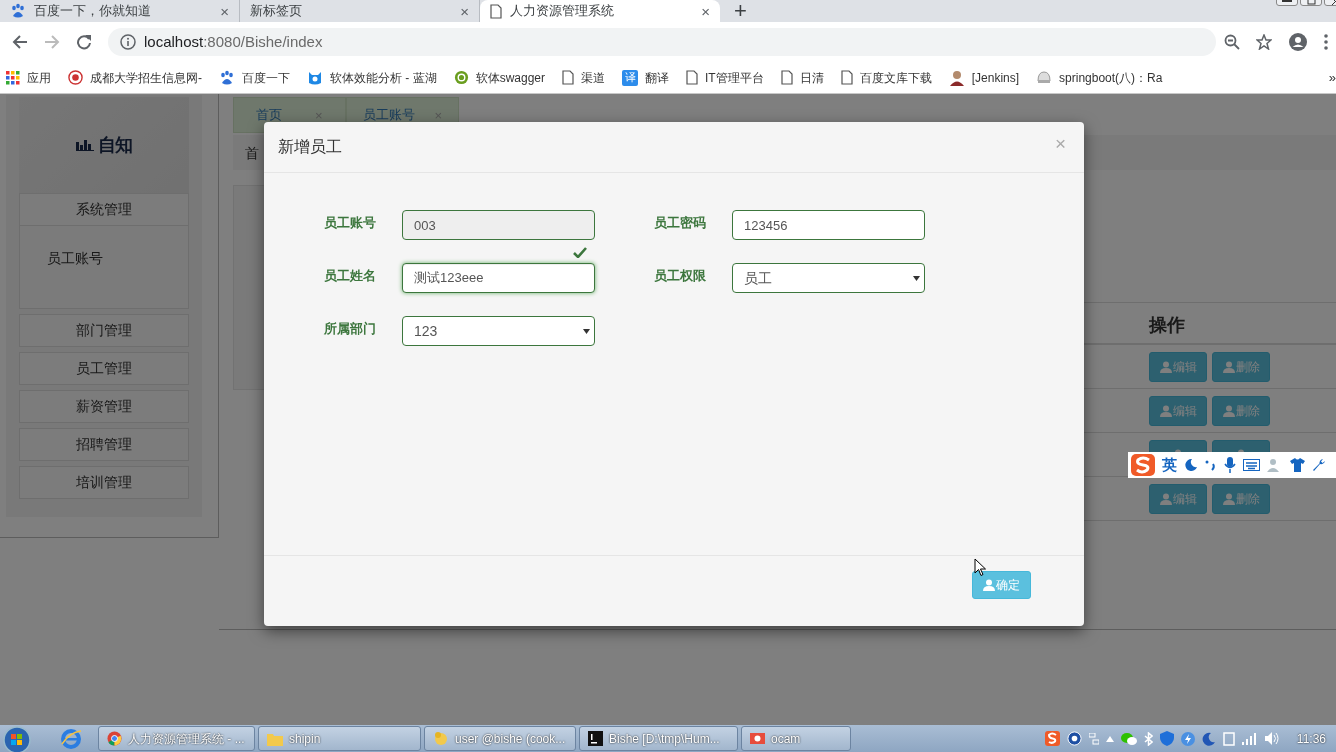  I want to click on zoom-out-icon, so click(1232, 42).